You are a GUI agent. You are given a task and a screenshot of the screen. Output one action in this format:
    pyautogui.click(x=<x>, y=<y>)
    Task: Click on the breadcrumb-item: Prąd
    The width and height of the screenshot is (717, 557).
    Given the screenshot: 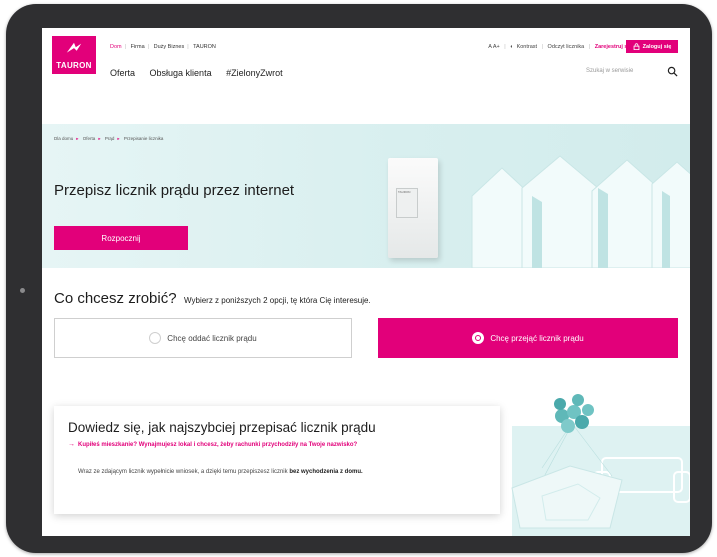 What is the action you would take?
    pyautogui.click(x=110, y=138)
    